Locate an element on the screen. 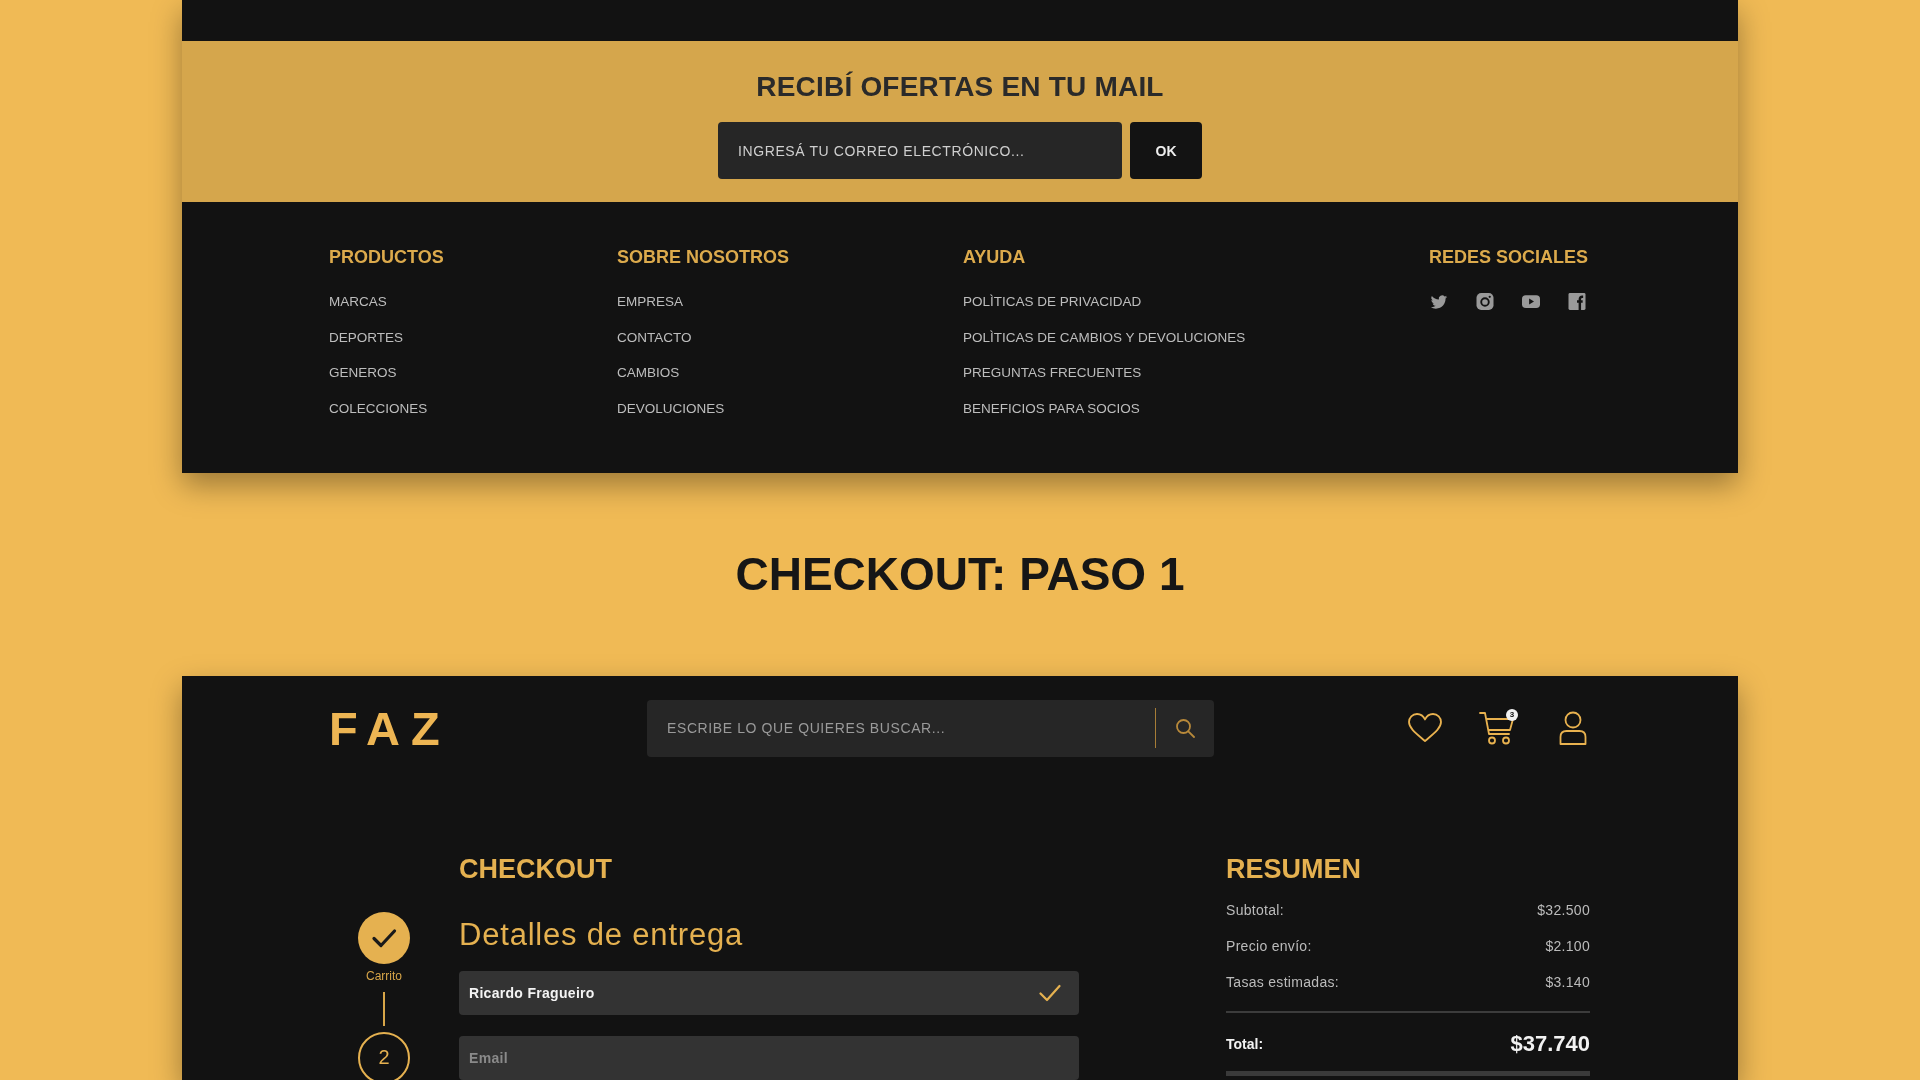 The height and width of the screenshot is (1080, 1920). summary-label: Tasas estimadas: is located at coordinates (1282, 981).